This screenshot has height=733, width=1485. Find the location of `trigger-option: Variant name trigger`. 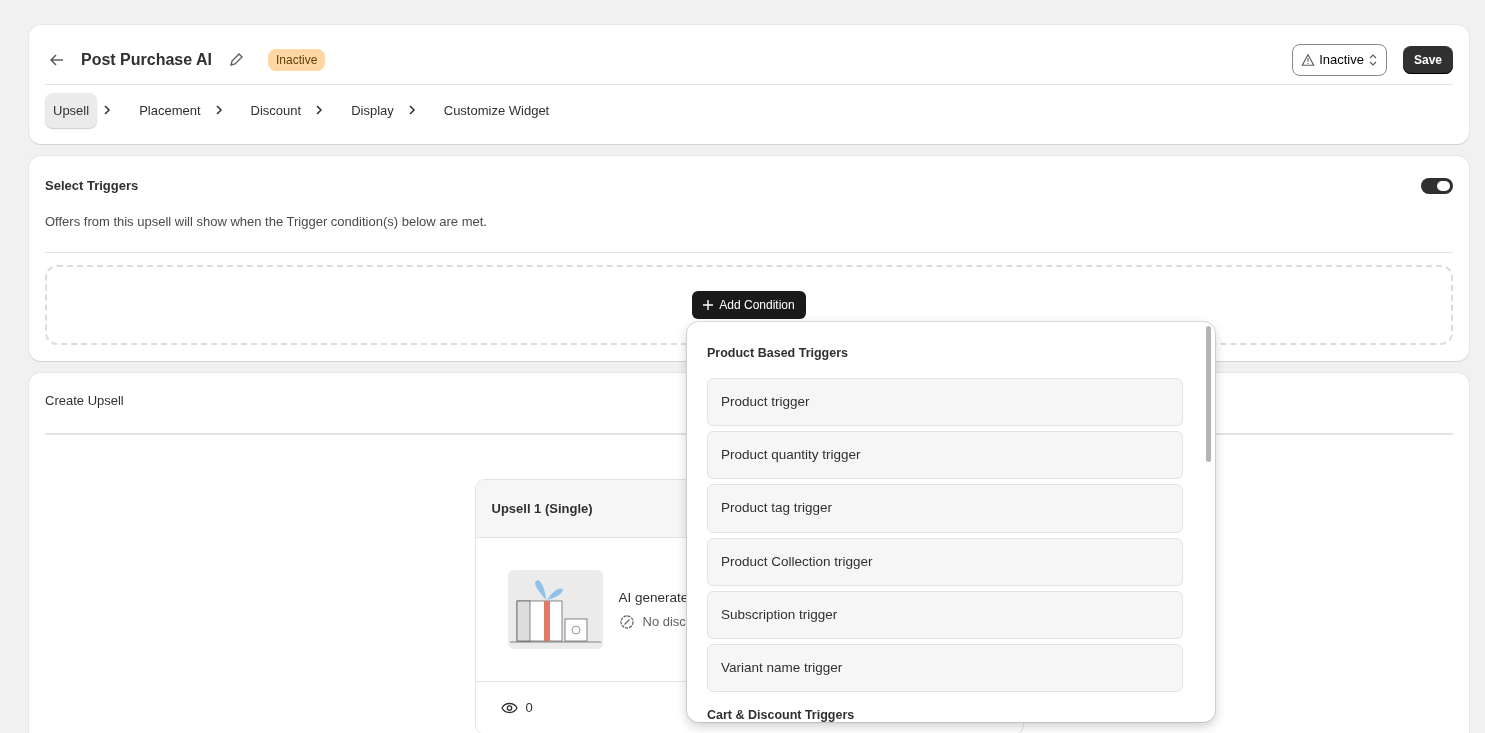

trigger-option: Variant name trigger is located at coordinates (945, 668).